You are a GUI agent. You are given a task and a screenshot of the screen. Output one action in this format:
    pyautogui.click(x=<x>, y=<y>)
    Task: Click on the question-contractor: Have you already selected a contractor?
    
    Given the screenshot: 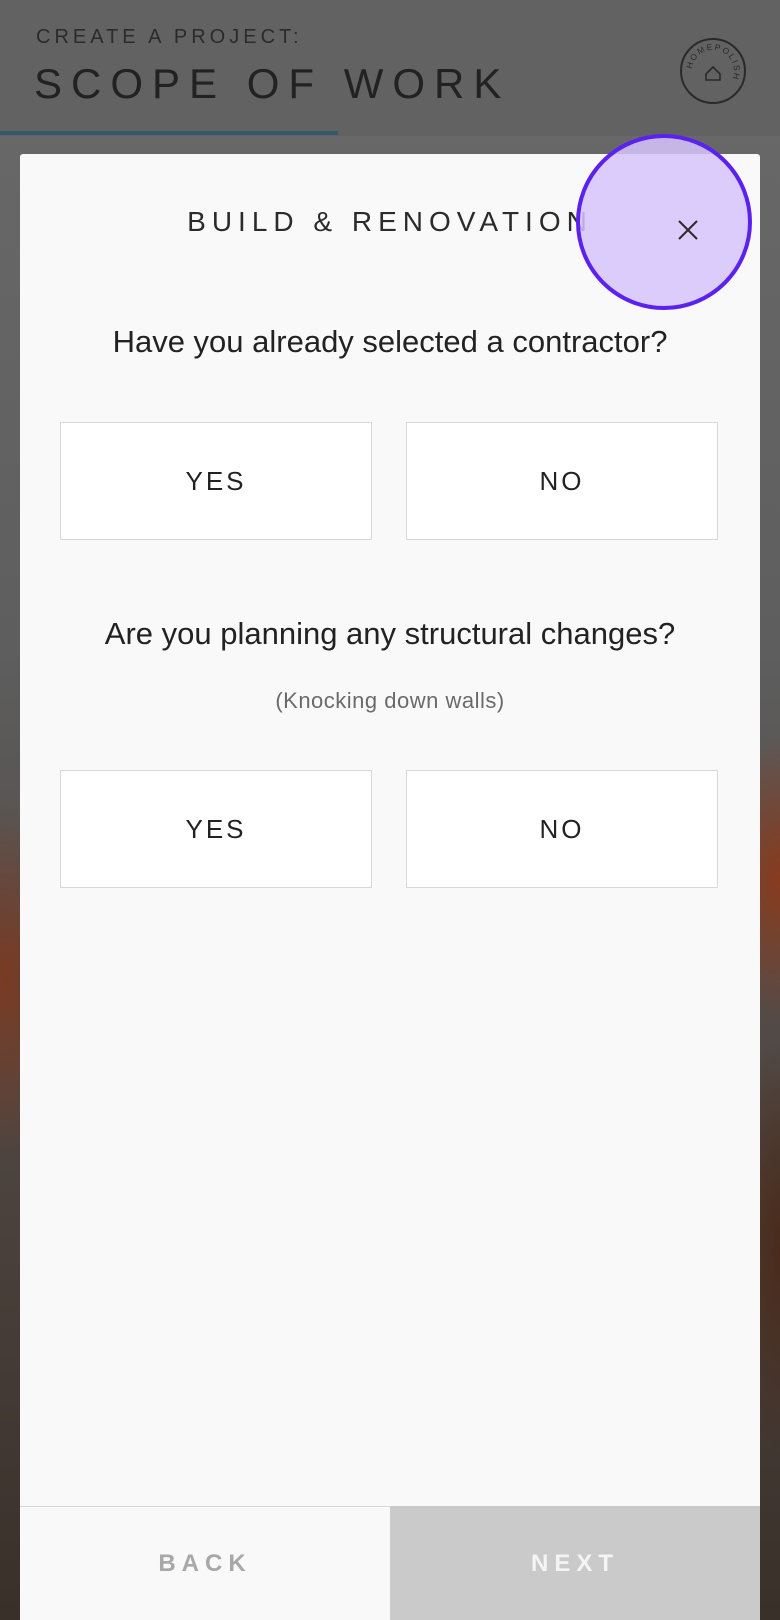 What is the action you would take?
    pyautogui.click(x=390, y=341)
    